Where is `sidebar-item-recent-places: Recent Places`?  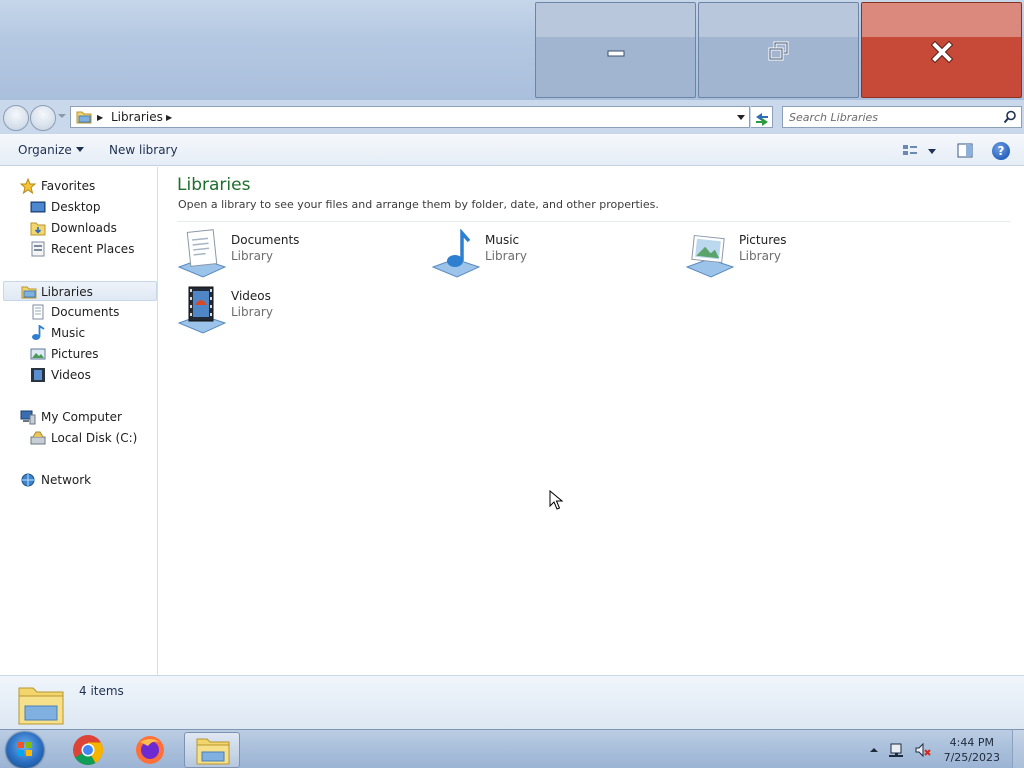
sidebar-item-recent-places: Recent Places is located at coordinates (90, 249).